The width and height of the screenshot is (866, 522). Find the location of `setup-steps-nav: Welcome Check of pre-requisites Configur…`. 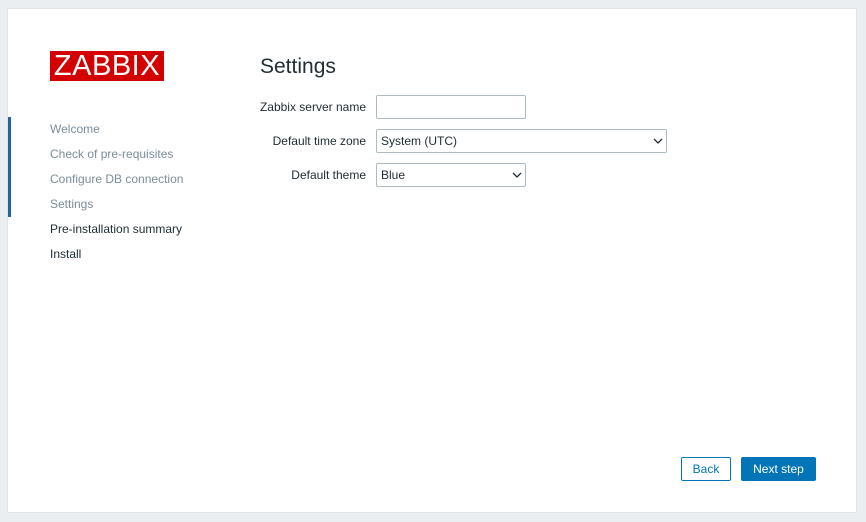

setup-steps-nav: Welcome Check of pre-requisites Configur… is located at coordinates (118, 192).